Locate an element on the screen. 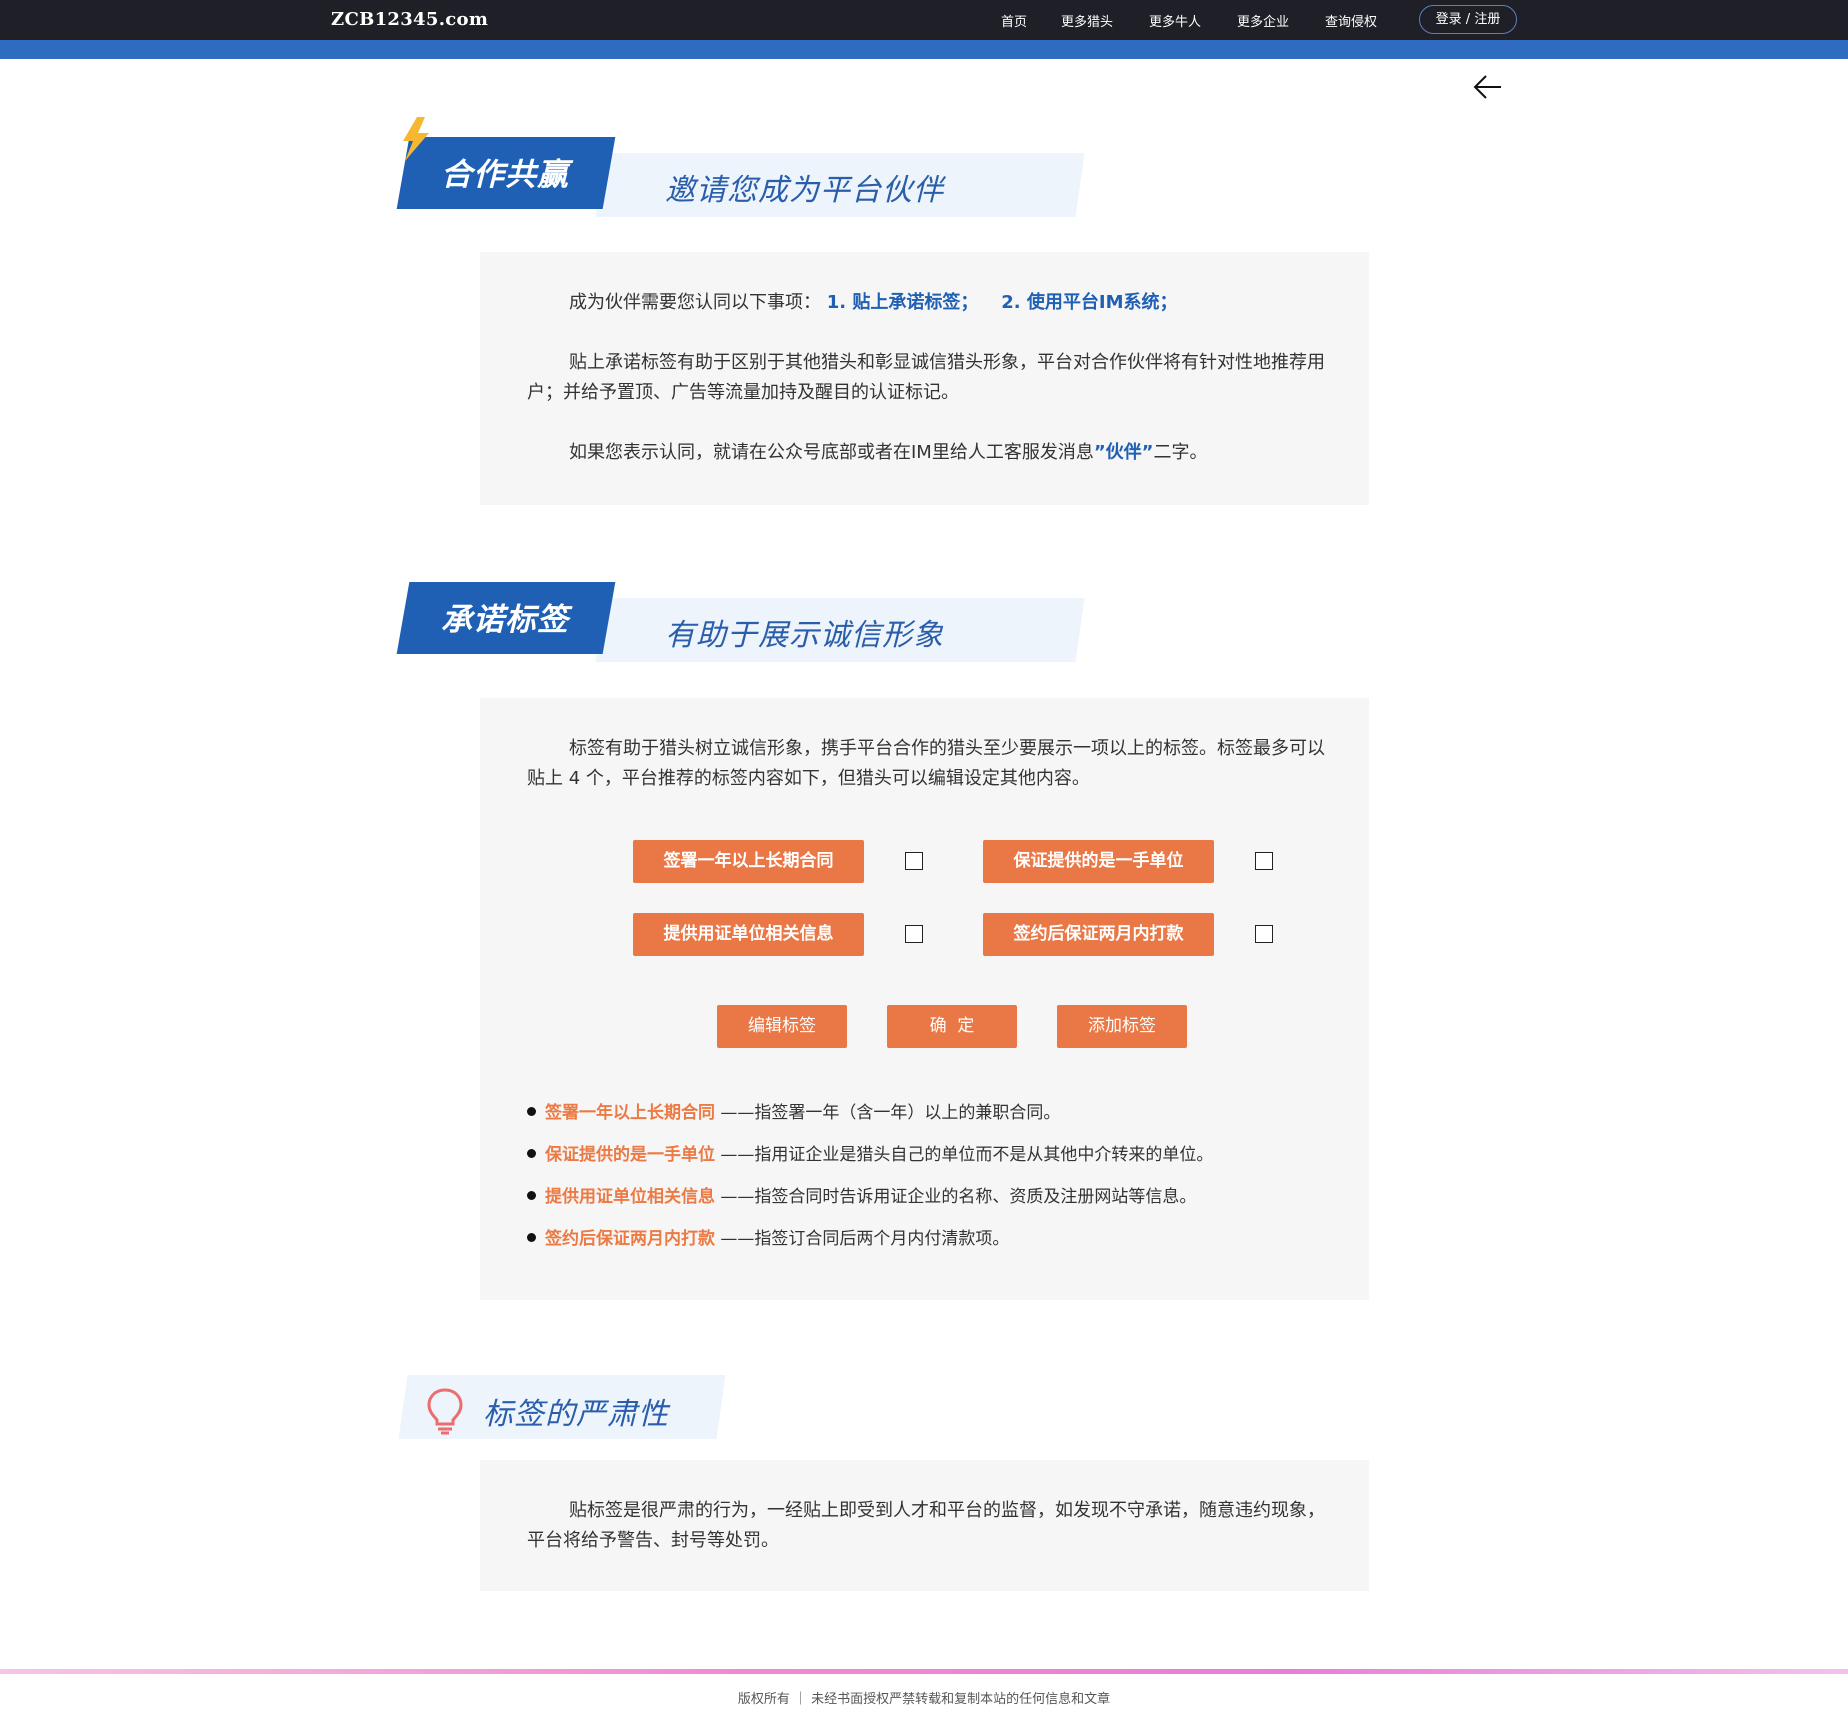 This screenshot has width=1848, height=1720. requirements-line: 成为伙伴需要您认同以下事项： 1. 贴上承诺标签； 2. 使用平台IM系统； is located at coordinates (927, 303).